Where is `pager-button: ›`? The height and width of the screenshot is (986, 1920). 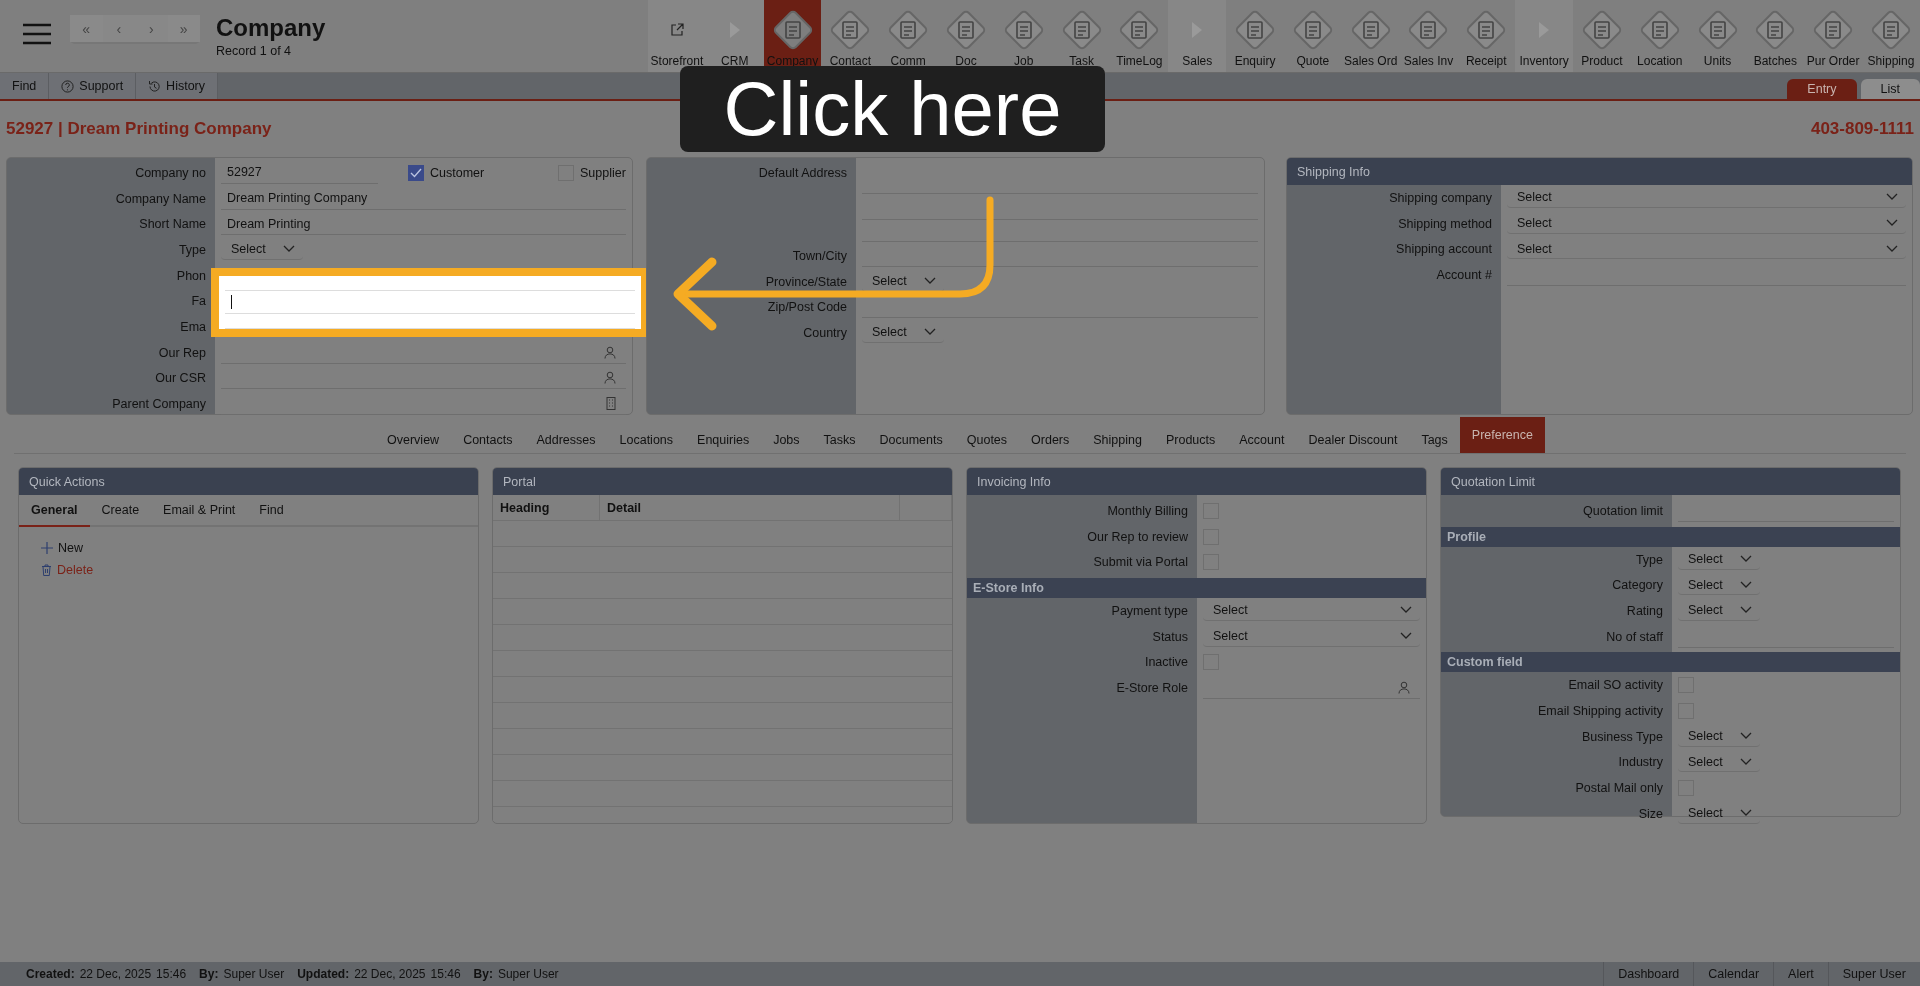
pager-button: › is located at coordinates (151, 28).